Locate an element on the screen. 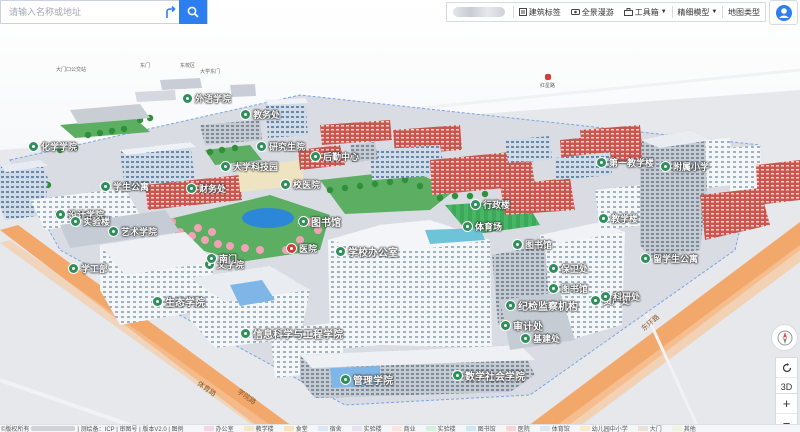 The height and width of the screenshot is (432, 800). map-label: 科研处 is located at coordinates (620, 296).